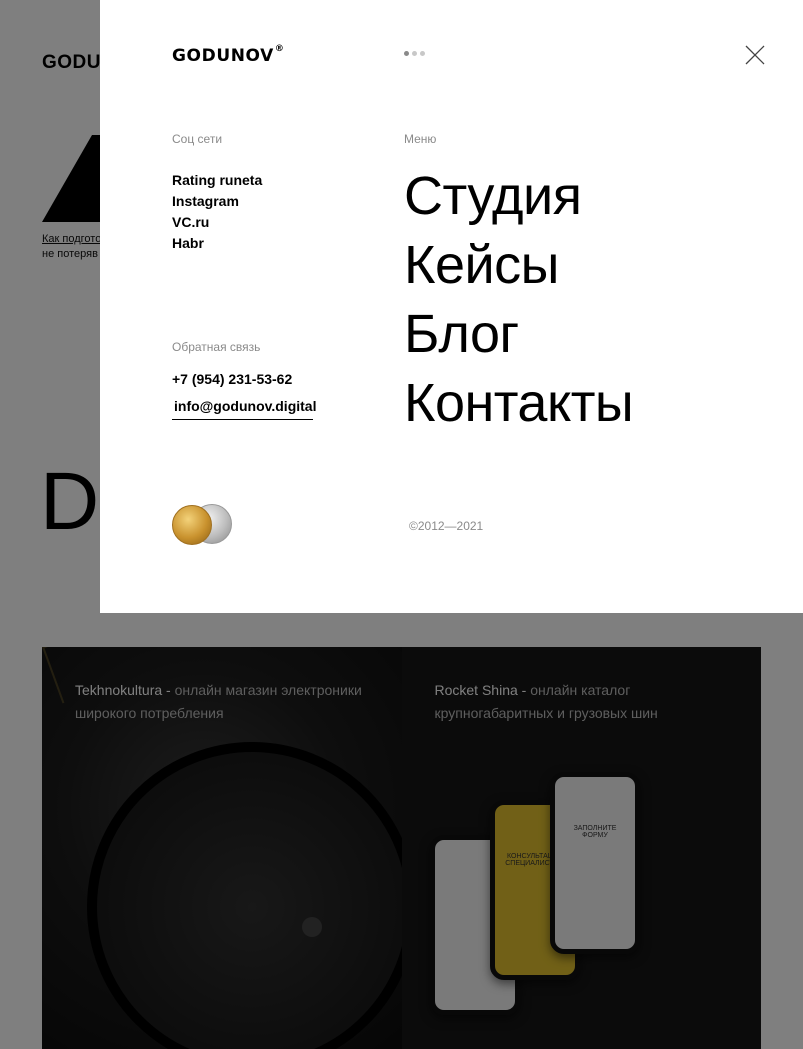 Image resolution: width=803 pixels, height=1049 pixels. I want to click on registered-mark: ®, so click(279, 49).